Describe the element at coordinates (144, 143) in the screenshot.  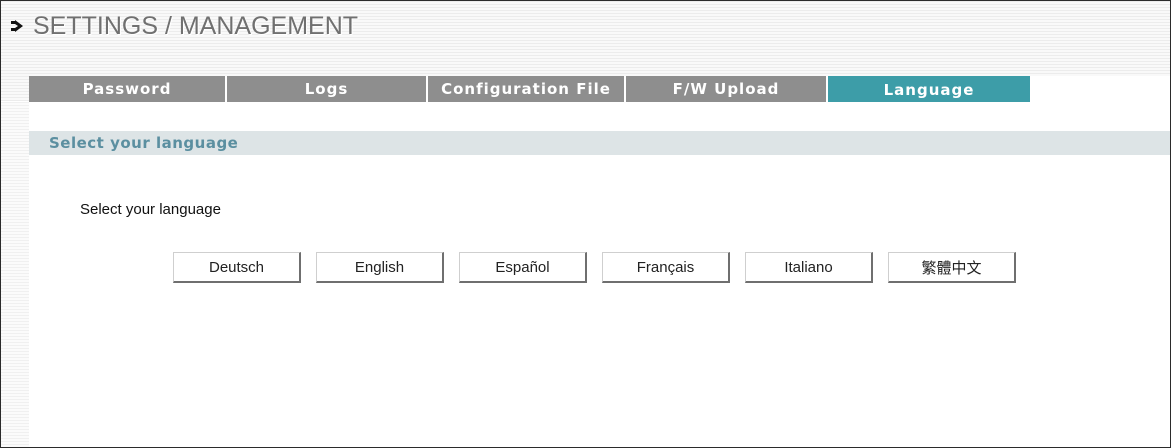
I see `section-title: Select your language` at that location.